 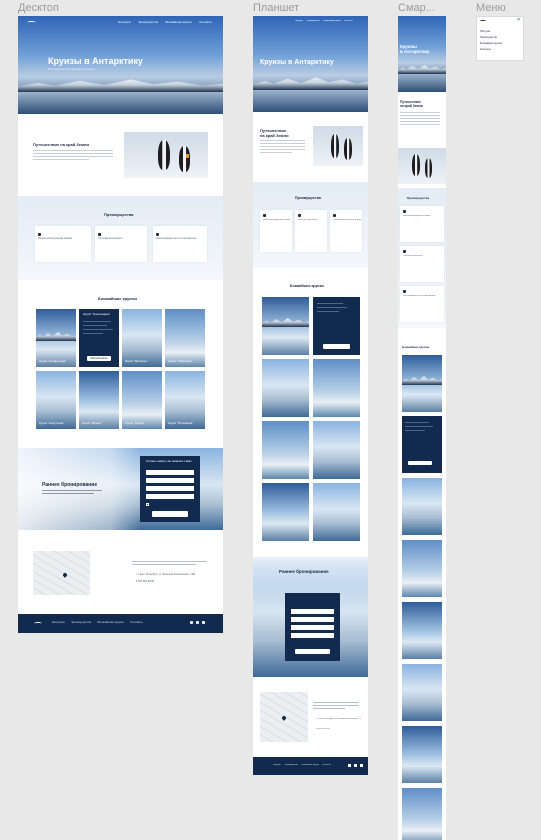 I want to click on menu-item: Ближайшие круизы, so click(x=491, y=43).